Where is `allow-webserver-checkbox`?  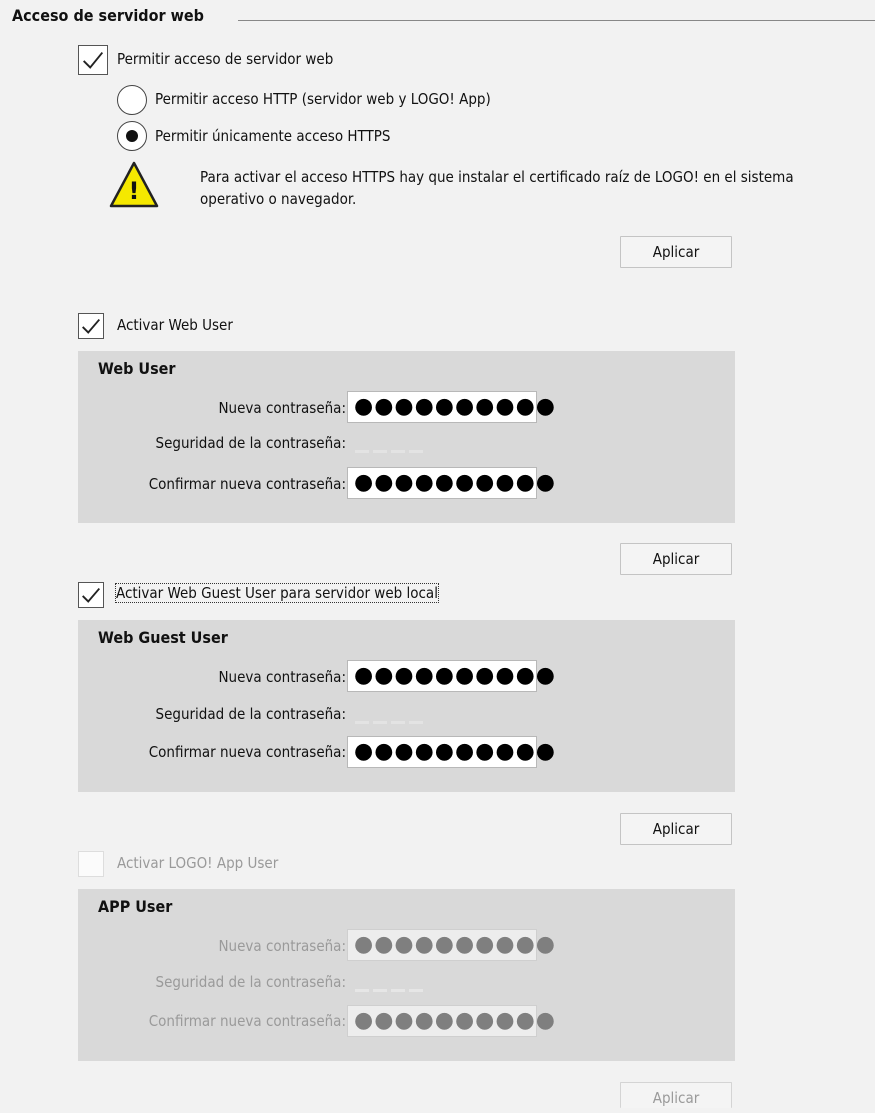
allow-webserver-checkbox is located at coordinates (93, 60).